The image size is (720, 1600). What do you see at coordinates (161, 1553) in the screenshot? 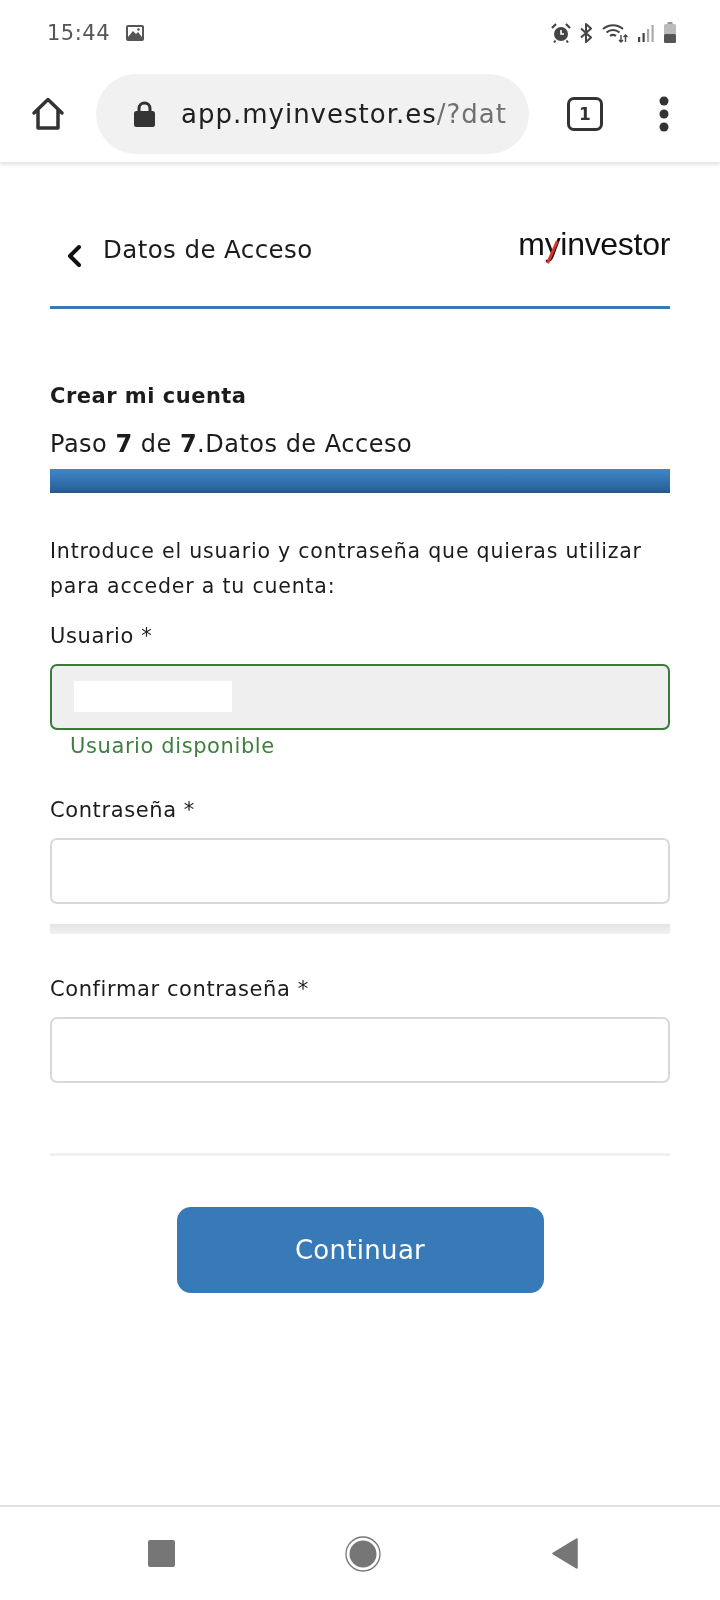
I see `square-icon` at bounding box center [161, 1553].